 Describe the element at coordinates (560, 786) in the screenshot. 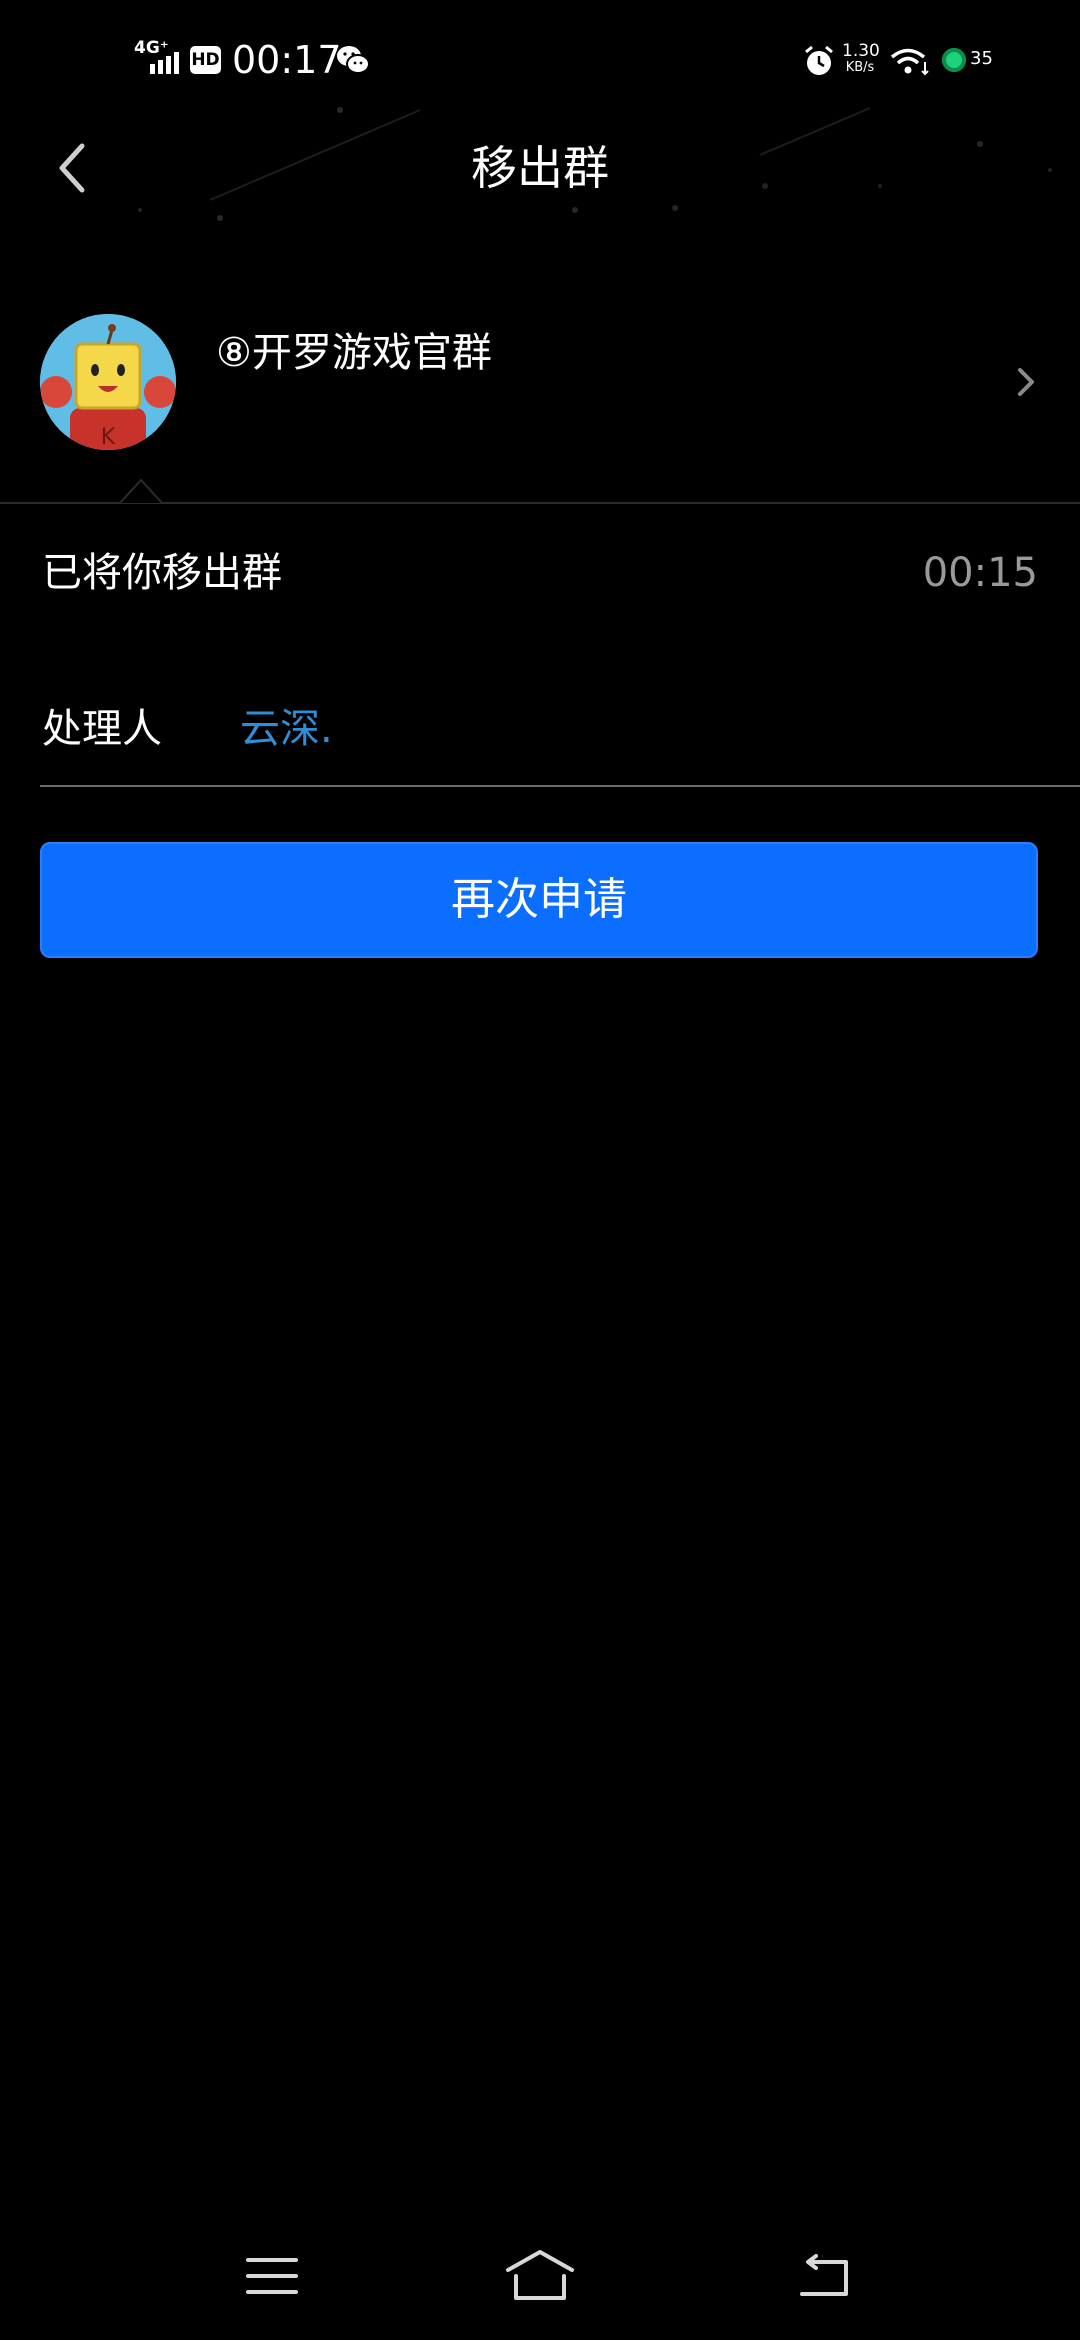

I see `handler-divider` at that location.